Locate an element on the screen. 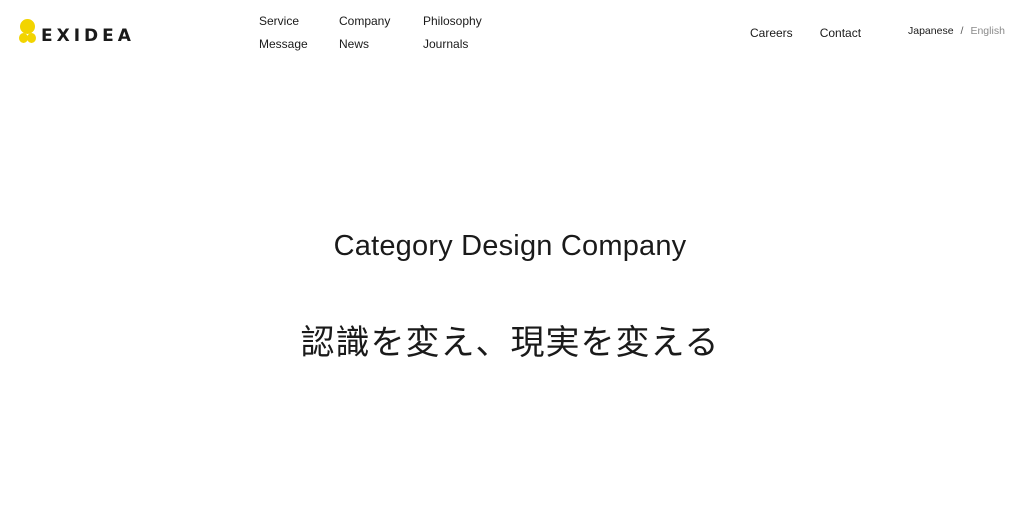 The width and height of the screenshot is (1024, 523). lang-japanese-link: Japanese is located at coordinates (931, 31).